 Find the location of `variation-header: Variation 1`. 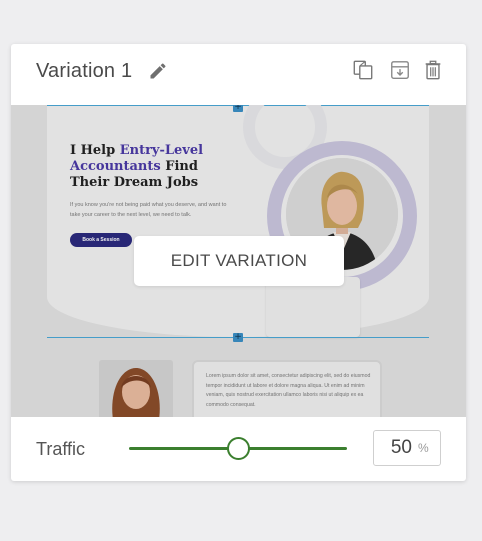

variation-header: Variation 1 is located at coordinates (238, 74).